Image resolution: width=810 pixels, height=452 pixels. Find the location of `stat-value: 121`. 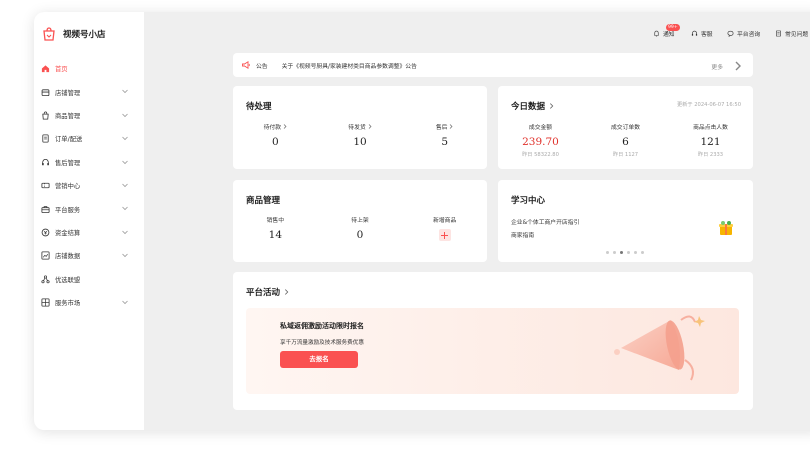

stat-value: 121 is located at coordinates (710, 142).